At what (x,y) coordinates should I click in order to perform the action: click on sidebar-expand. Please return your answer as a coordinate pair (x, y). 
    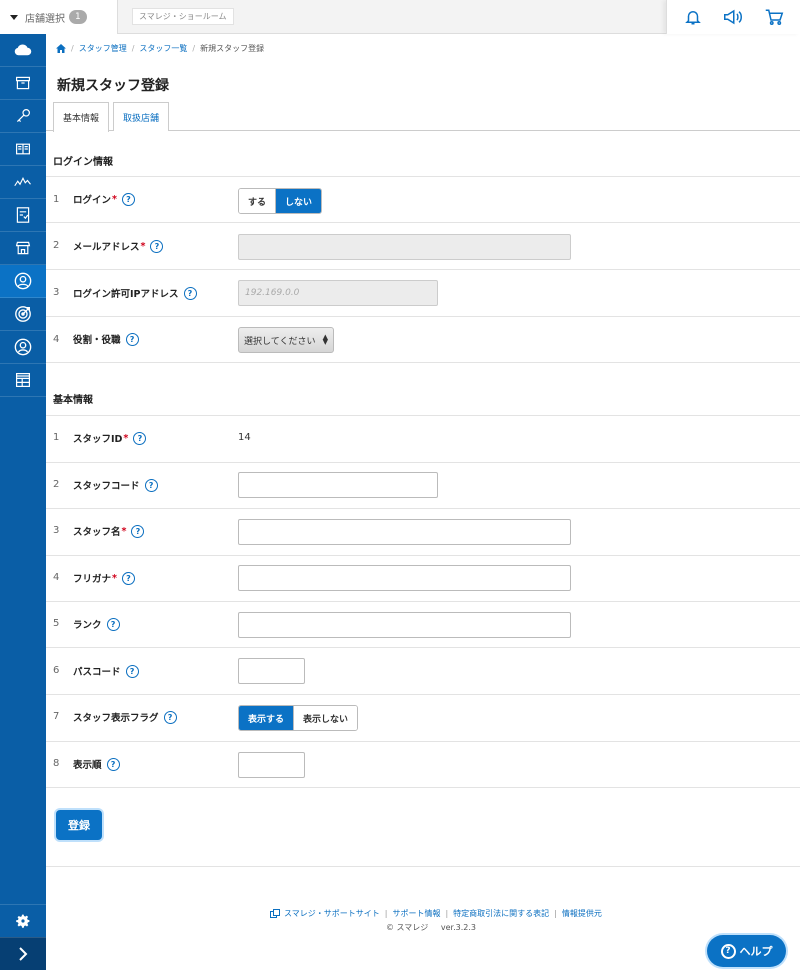
    Looking at the image, I should click on (23, 953).